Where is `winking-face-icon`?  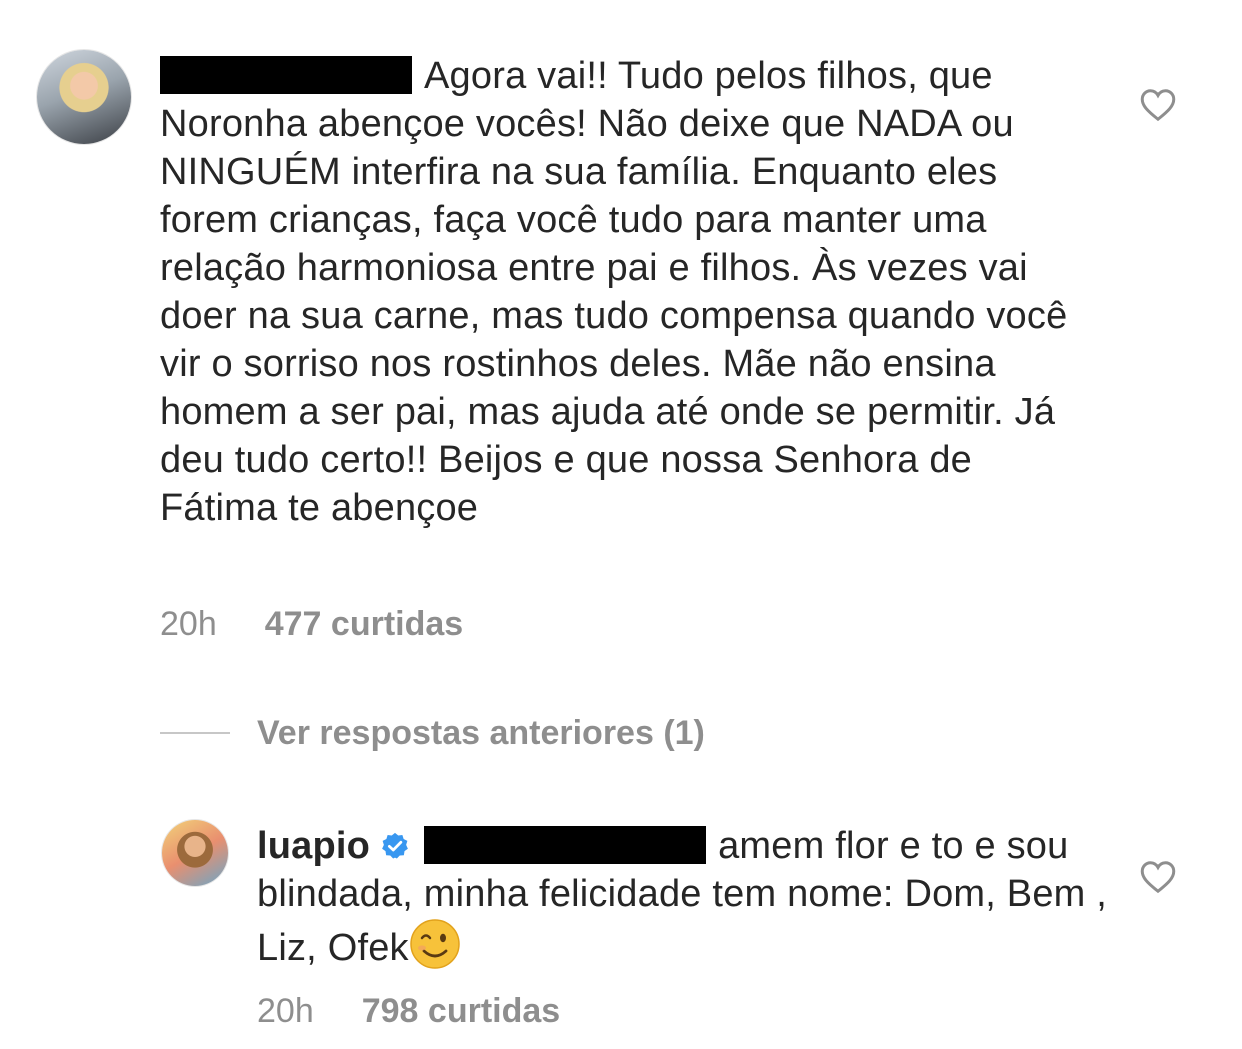 winking-face-icon is located at coordinates (435, 944).